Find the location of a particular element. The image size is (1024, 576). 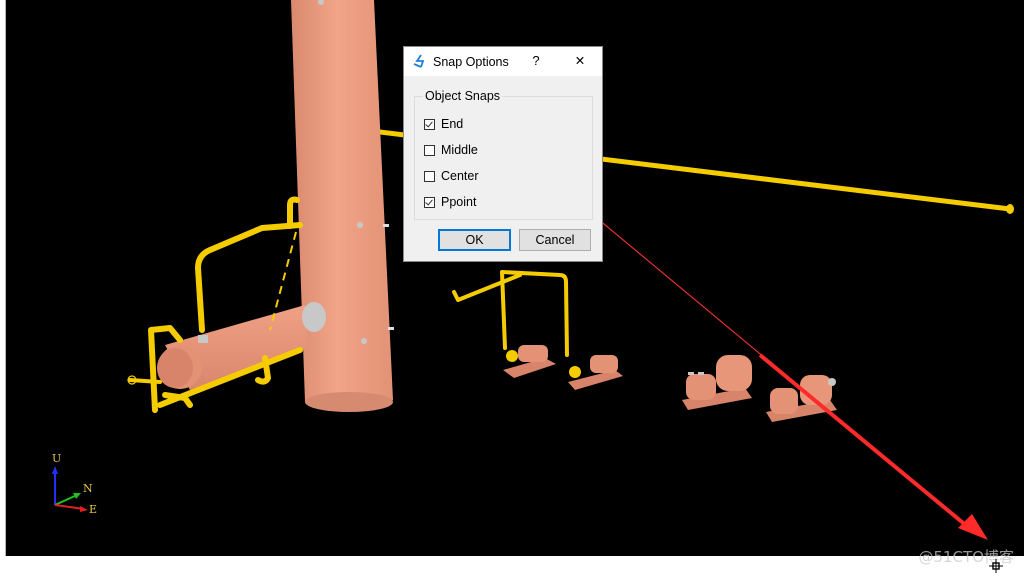

snap-crosshair-icon is located at coordinates (996, 566).